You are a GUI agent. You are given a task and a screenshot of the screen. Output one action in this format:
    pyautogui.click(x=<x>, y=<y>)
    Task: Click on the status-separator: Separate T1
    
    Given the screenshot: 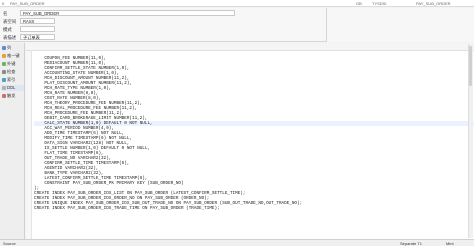 What is the action you would take?
    pyautogui.click(x=411, y=243)
    